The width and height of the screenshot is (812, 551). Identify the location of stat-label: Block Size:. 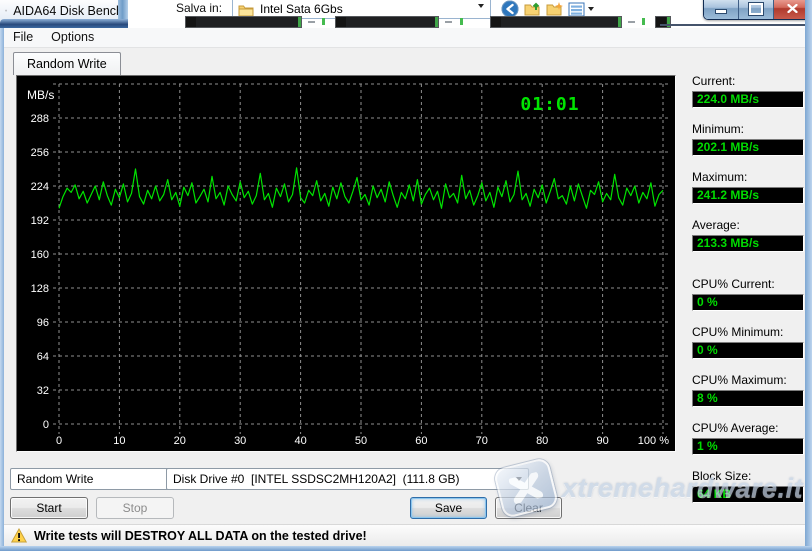
(722, 476).